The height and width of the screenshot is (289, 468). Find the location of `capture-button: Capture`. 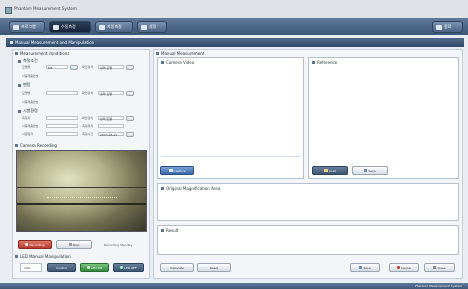

capture-button: Capture is located at coordinates (177, 170).